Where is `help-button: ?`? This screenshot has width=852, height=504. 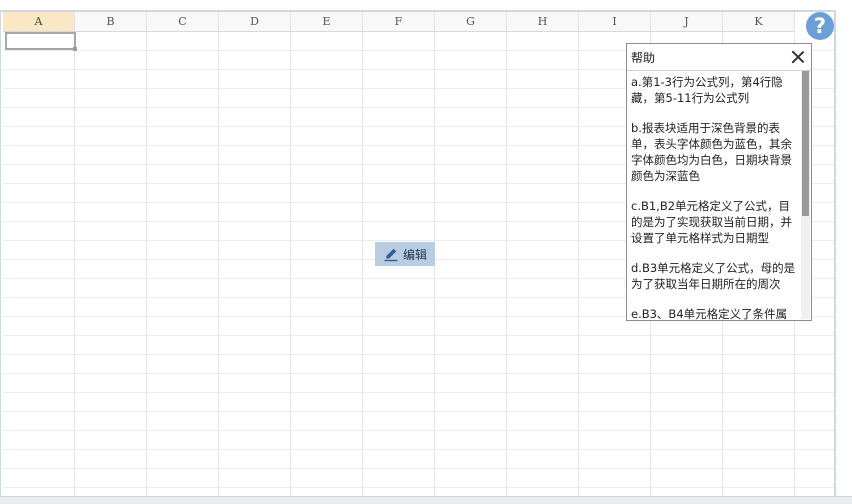 help-button: ? is located at coordinates (820, 26).